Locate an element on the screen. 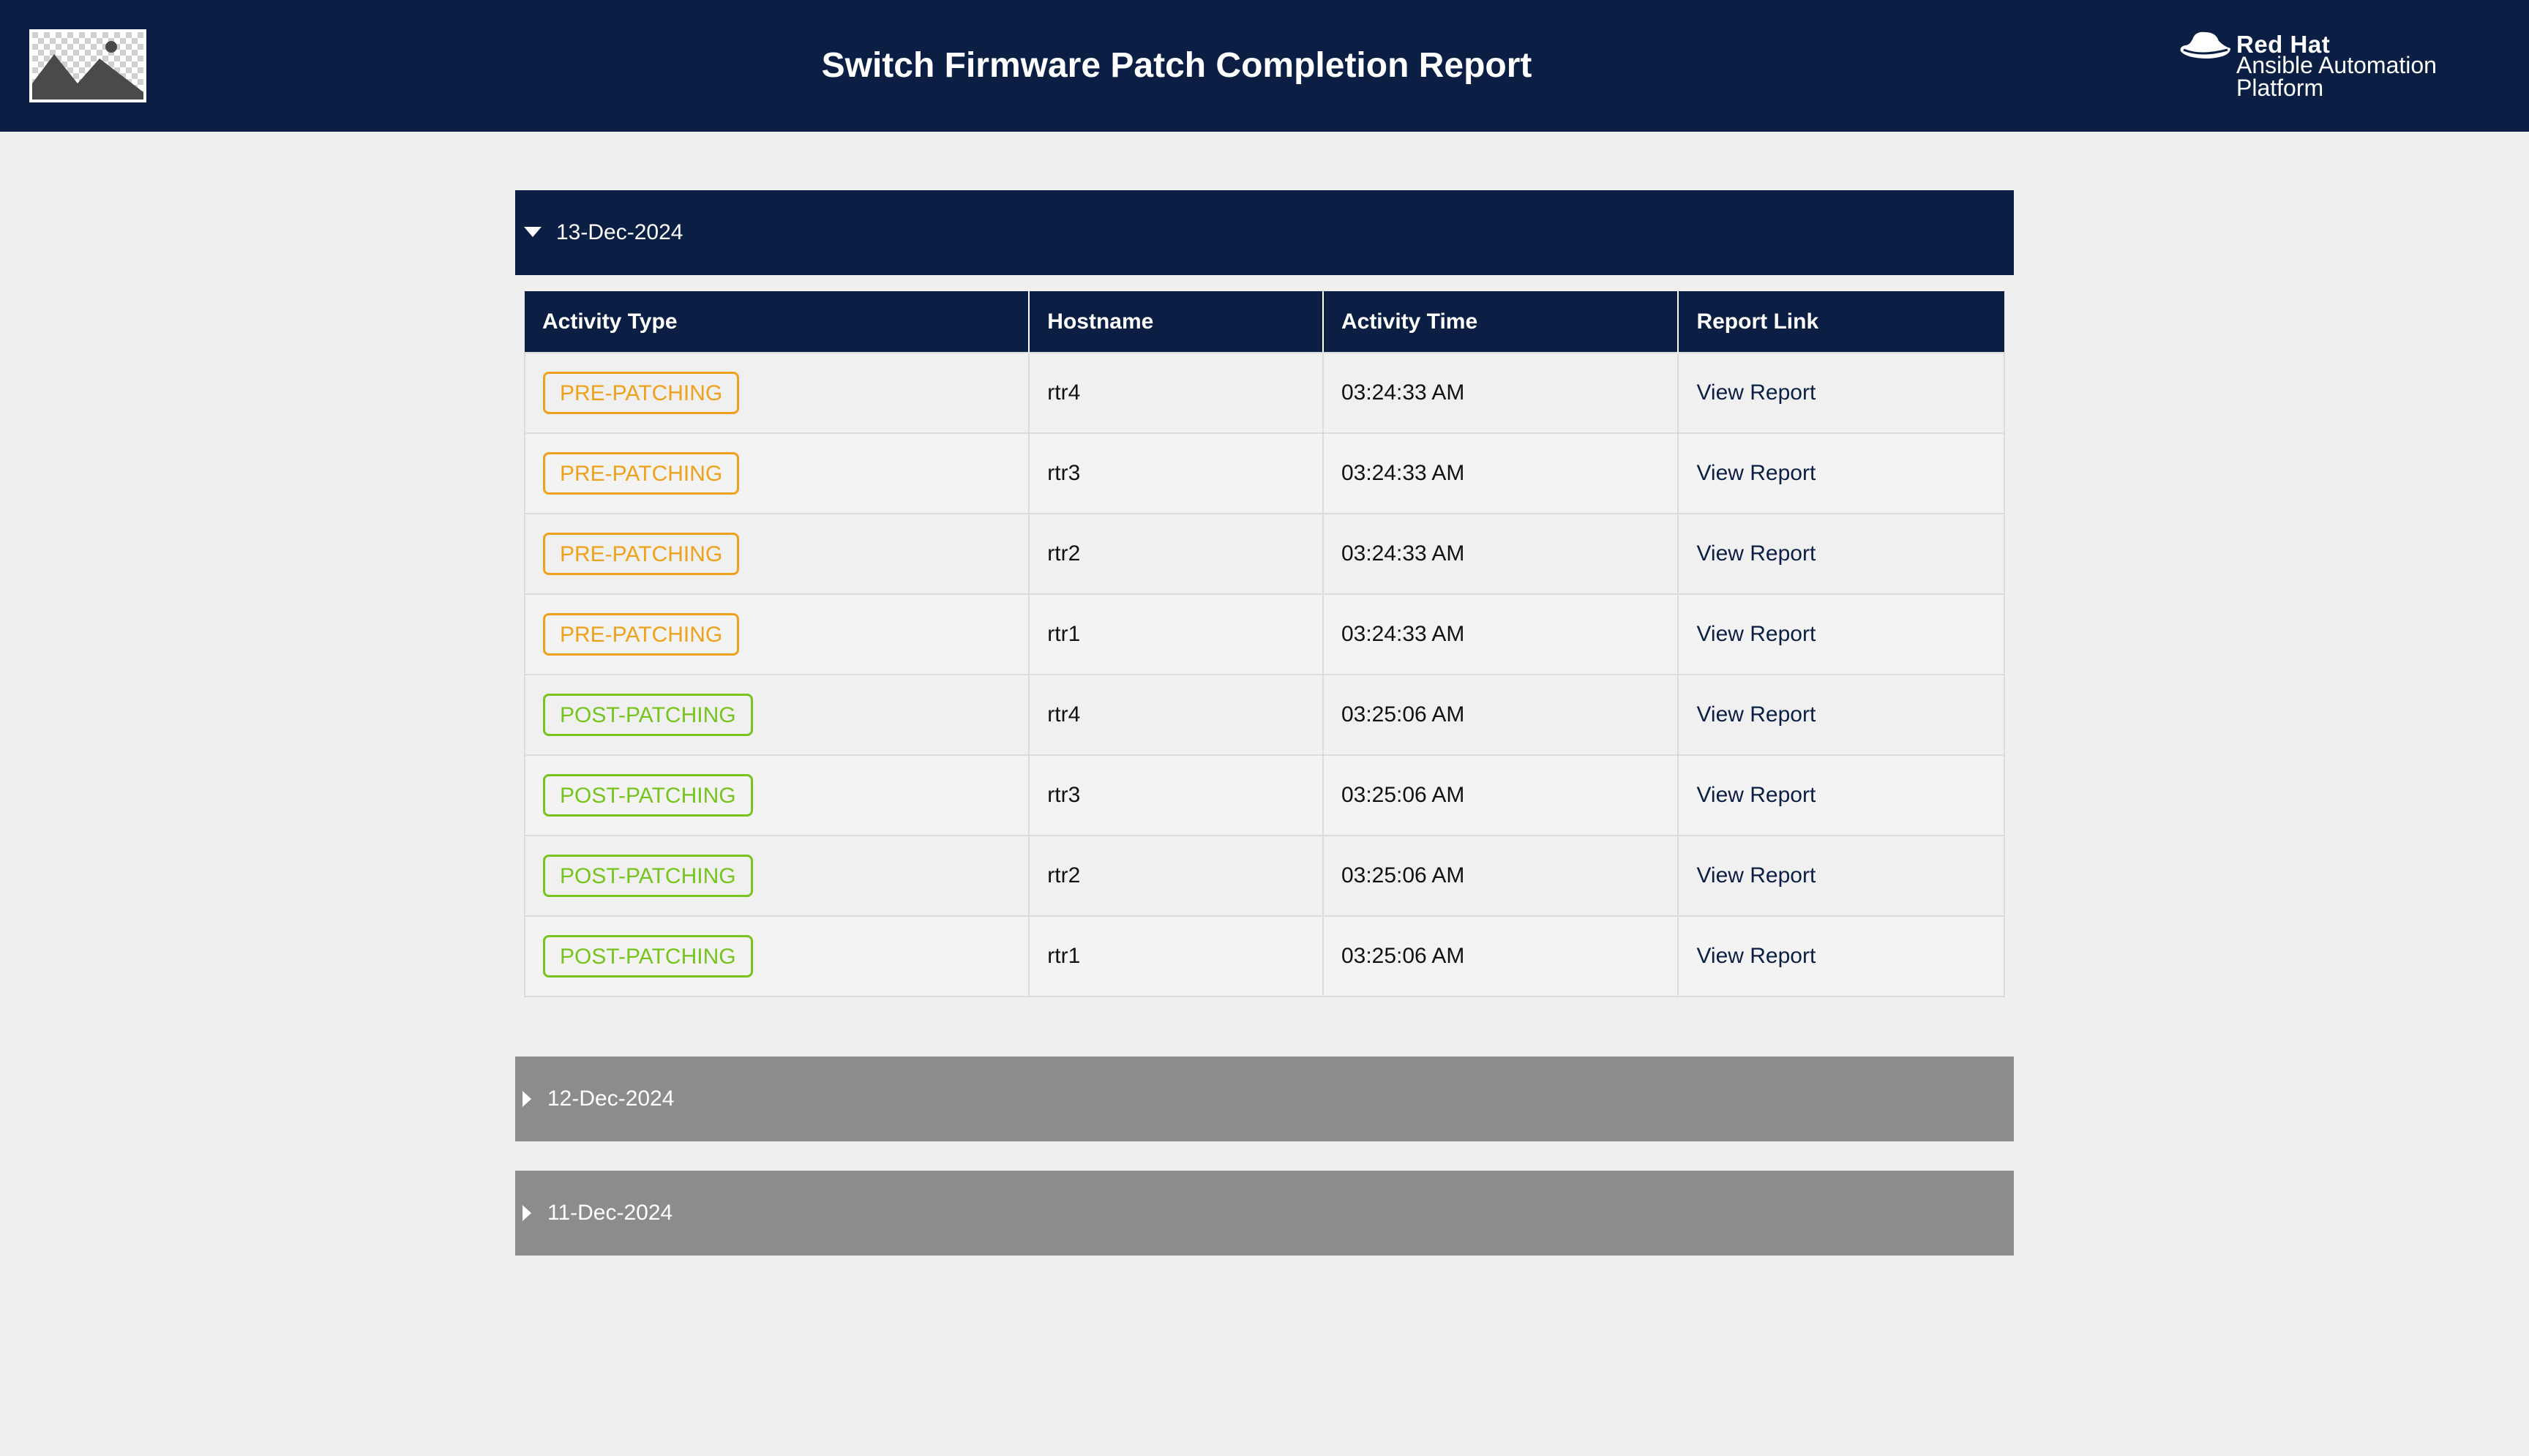 This screenshot has width=2529, height=1456. section-date-label: 13-Dec-2024 is located at coordinates (620, 232).